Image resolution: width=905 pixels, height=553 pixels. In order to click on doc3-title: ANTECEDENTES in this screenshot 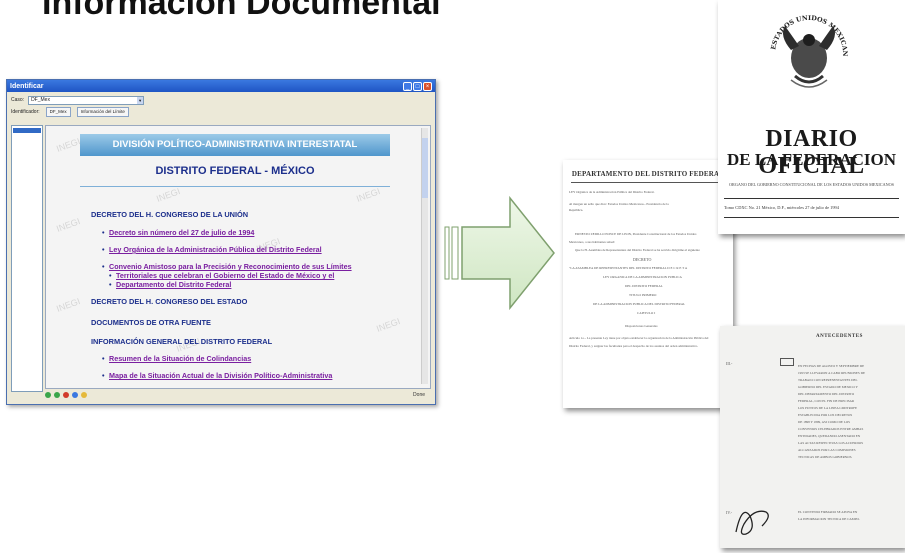, I will do `click(839, 336)`.